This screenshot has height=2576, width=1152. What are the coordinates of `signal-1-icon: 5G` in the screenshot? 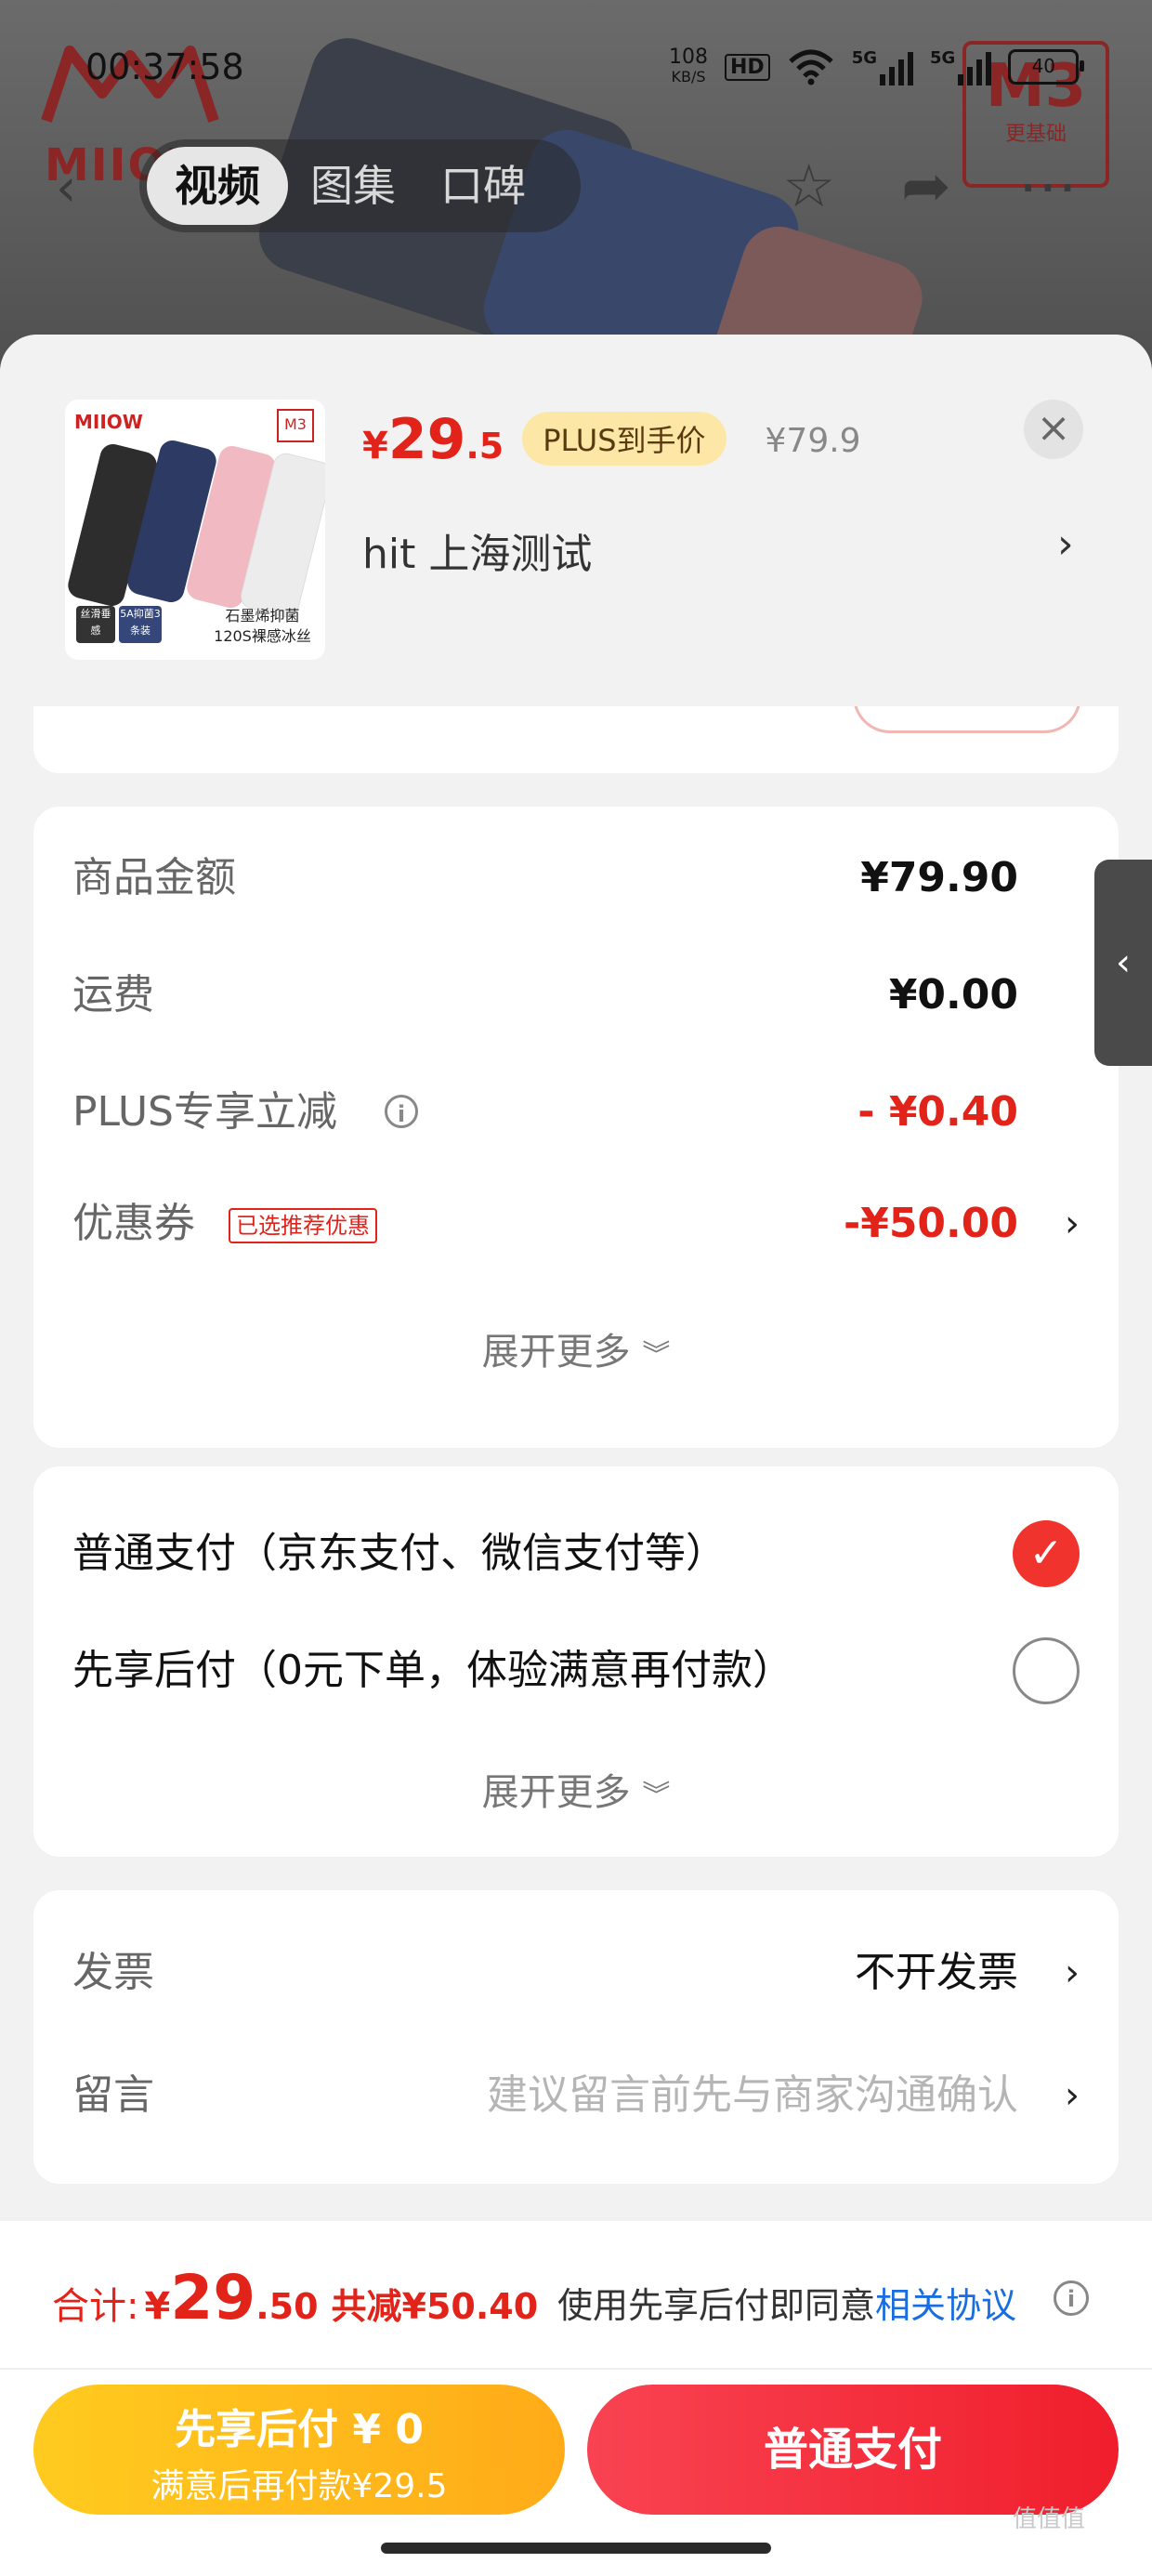 It's located at (882, 66).